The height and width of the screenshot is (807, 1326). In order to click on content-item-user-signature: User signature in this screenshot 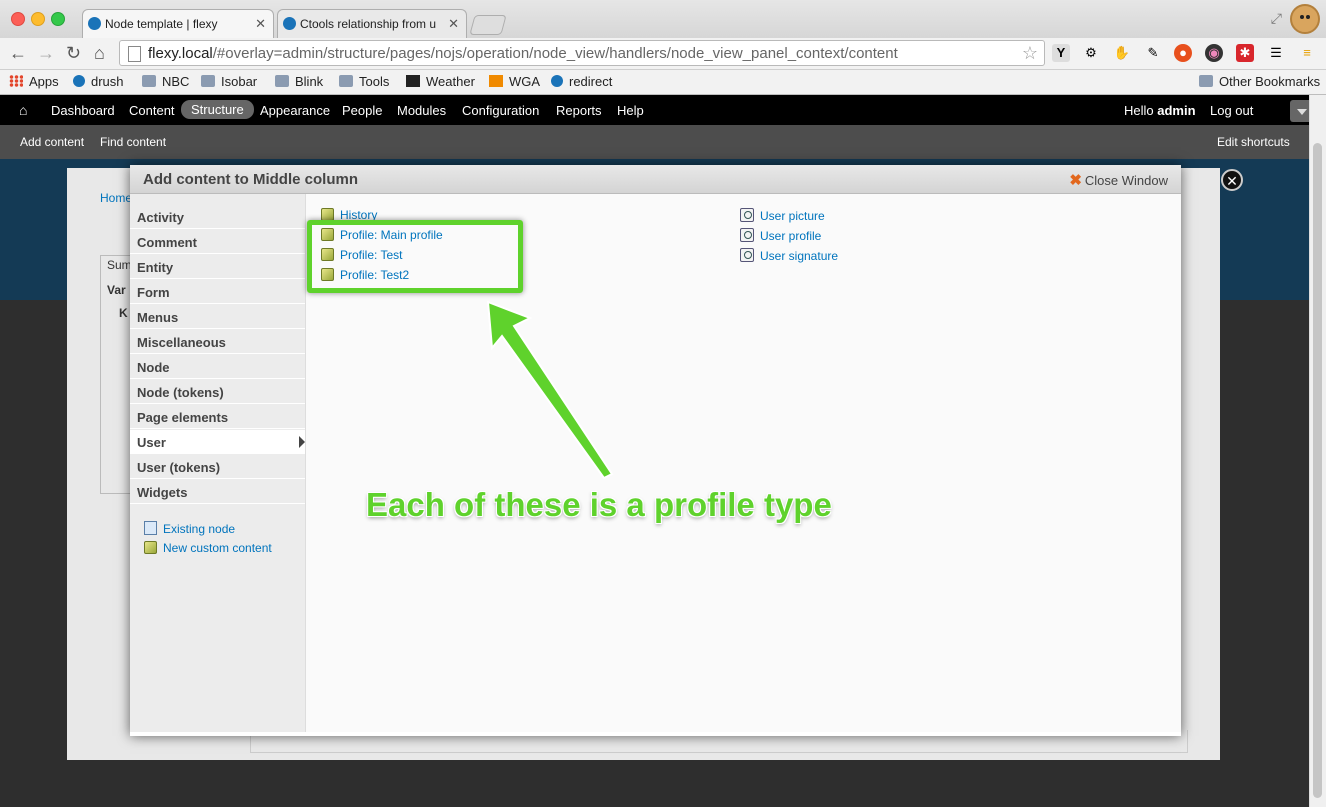, I will do `click(789, 255)`.